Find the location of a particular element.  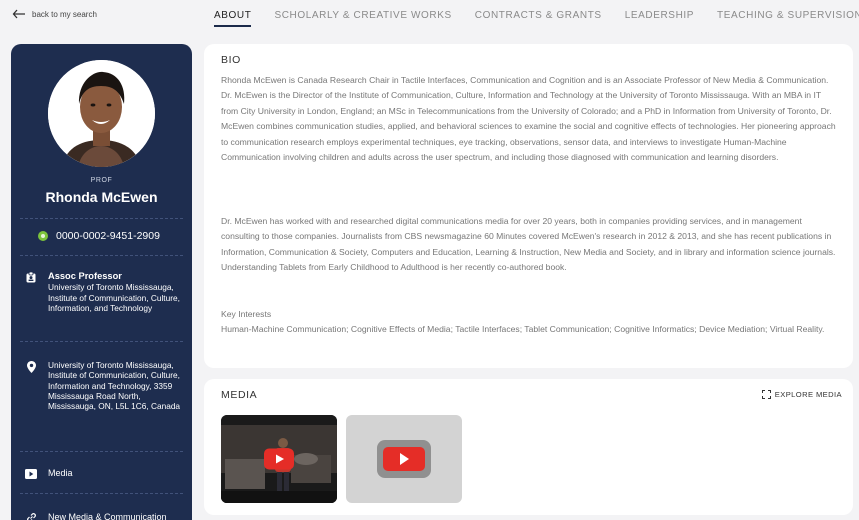

badge-icon is located at coordinates (31, 292).